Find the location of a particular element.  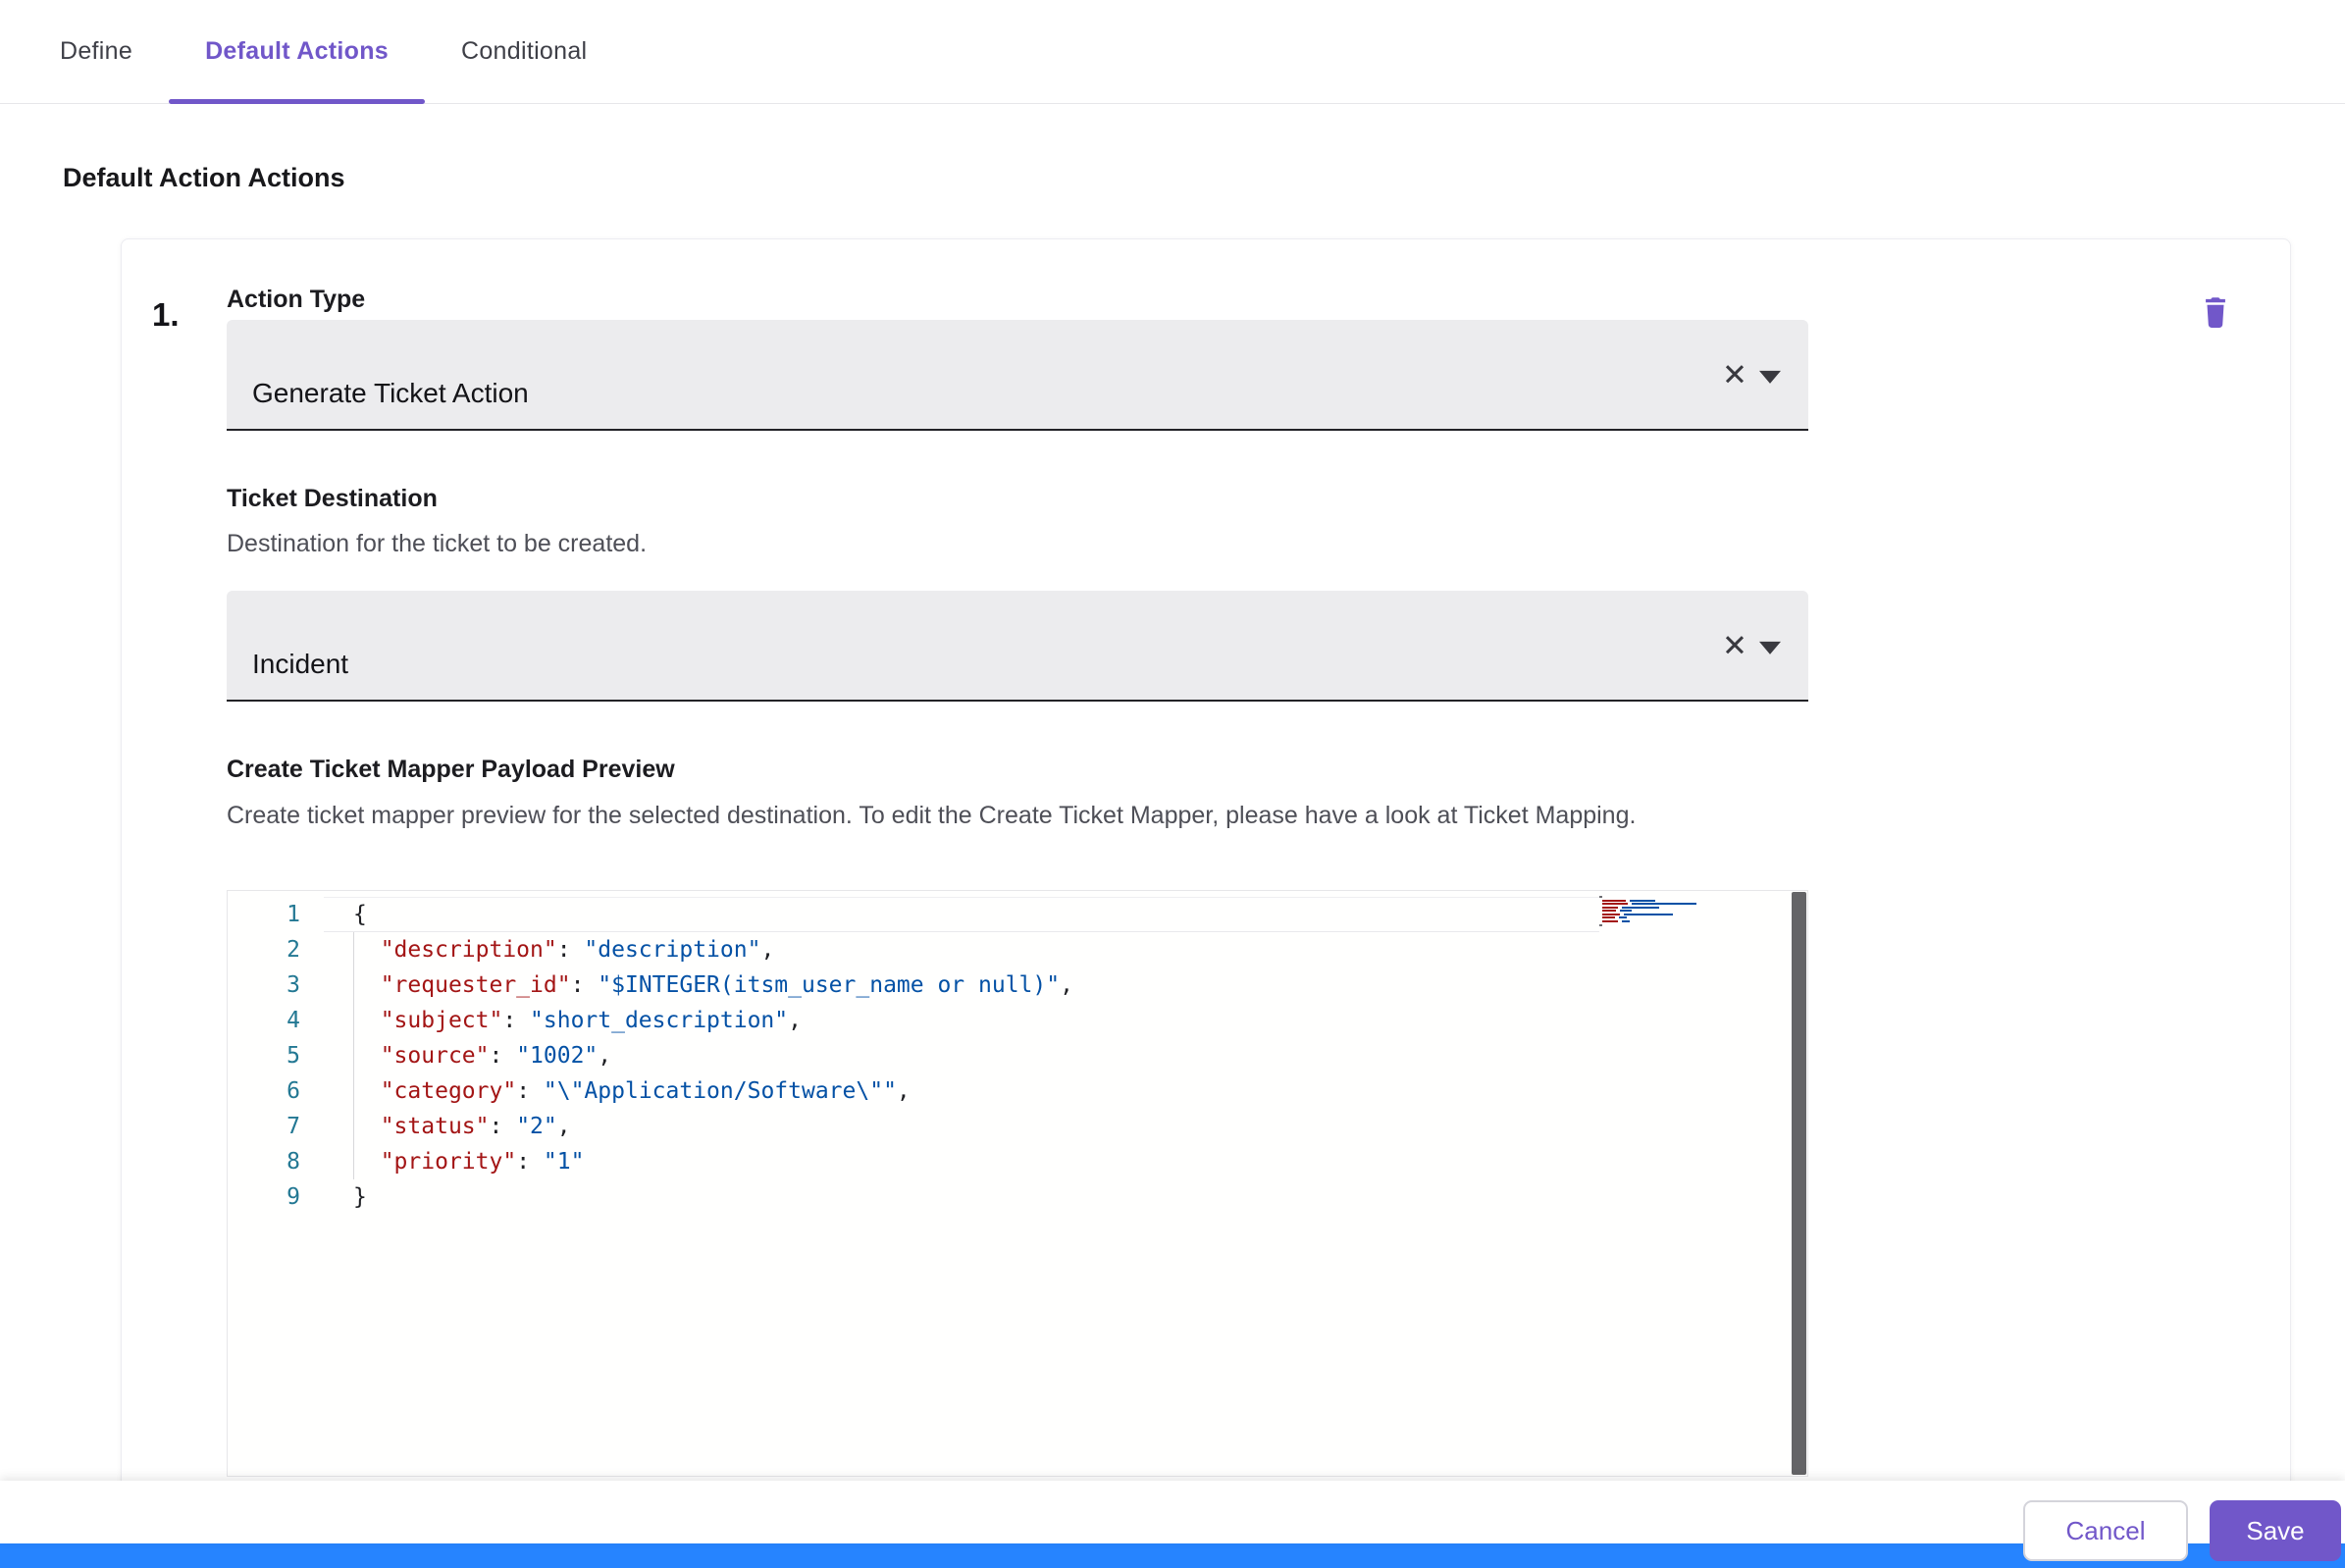

ticket-destination-value: Incident is located at coordinates (300, 664).